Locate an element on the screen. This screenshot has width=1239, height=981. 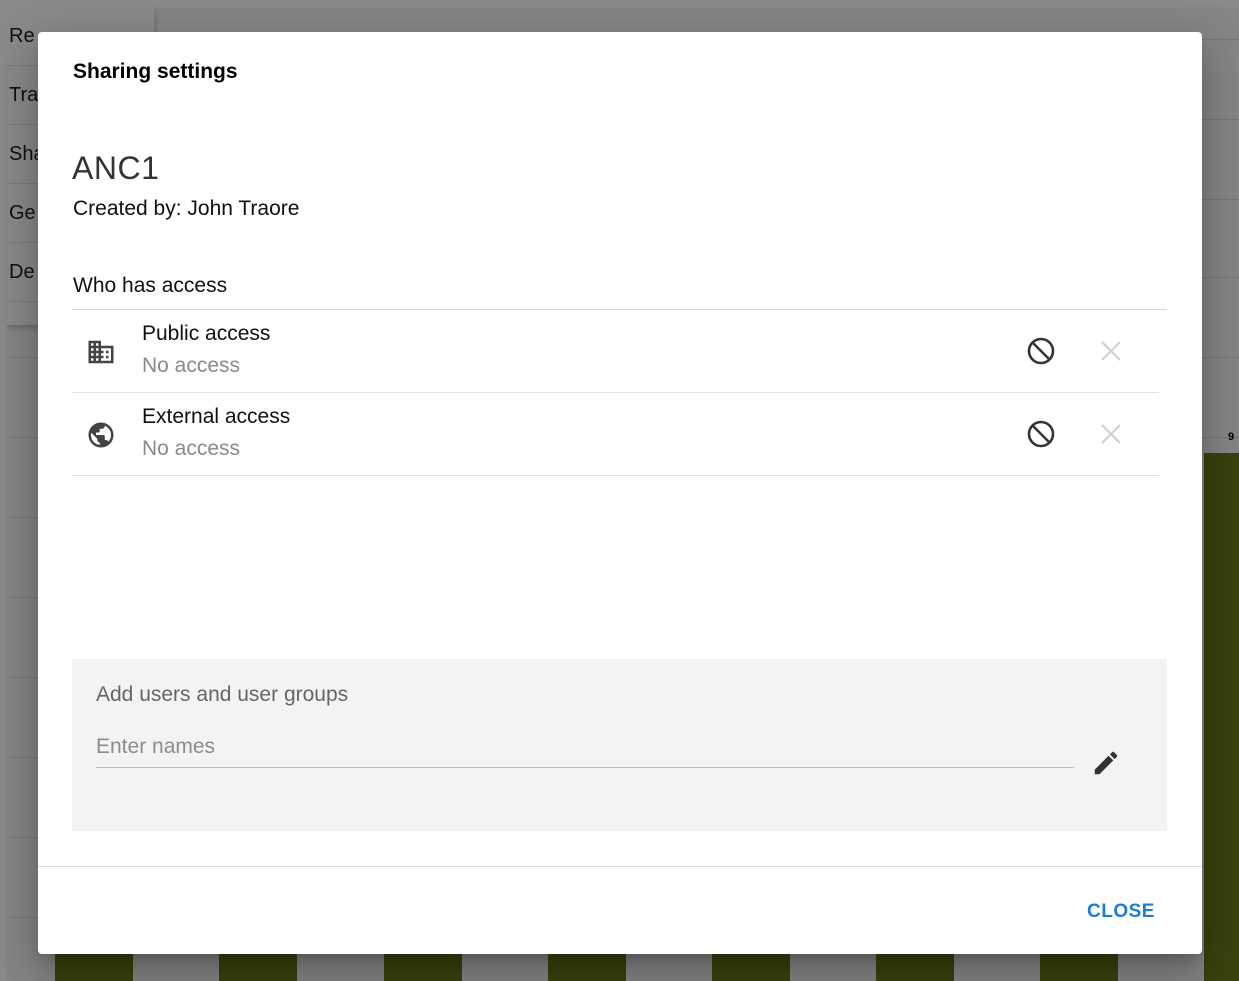
edit-button is located at coordinates (1106, 763).